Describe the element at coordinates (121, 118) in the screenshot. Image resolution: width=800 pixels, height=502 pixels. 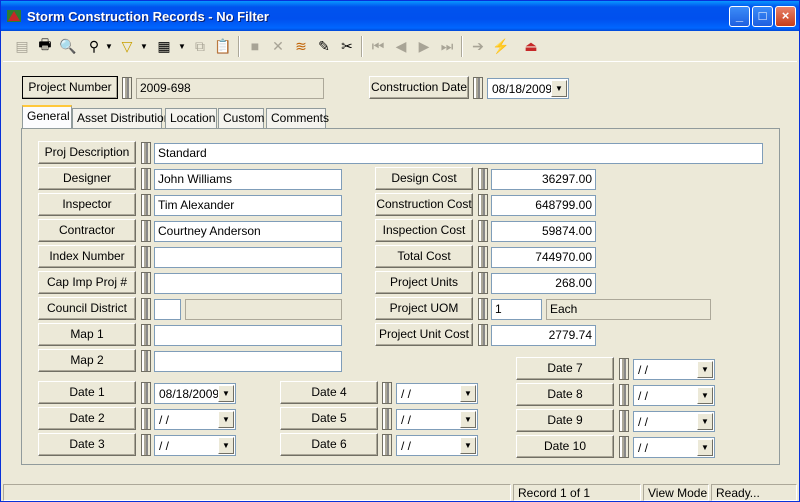
I see `tab-asset-distribution: Asset Distribution` at that location.